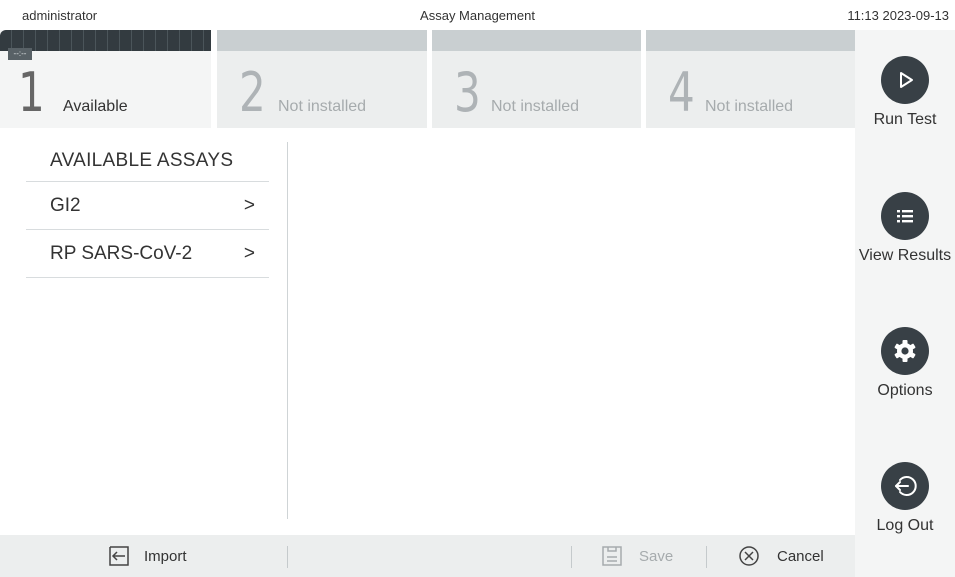  I want to click on log-out-icon, so click(905, 486).